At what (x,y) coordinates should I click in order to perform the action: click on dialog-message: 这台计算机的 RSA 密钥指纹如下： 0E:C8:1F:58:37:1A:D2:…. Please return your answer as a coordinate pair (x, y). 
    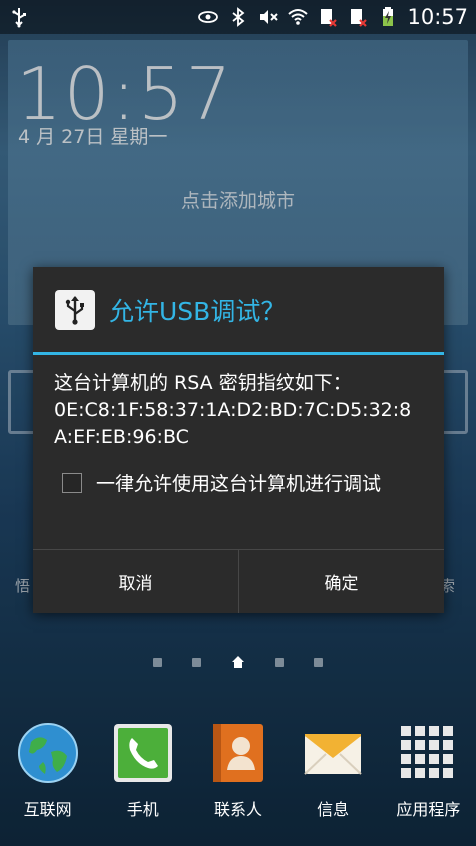
    Looking at the image, I should click on (238, 403).